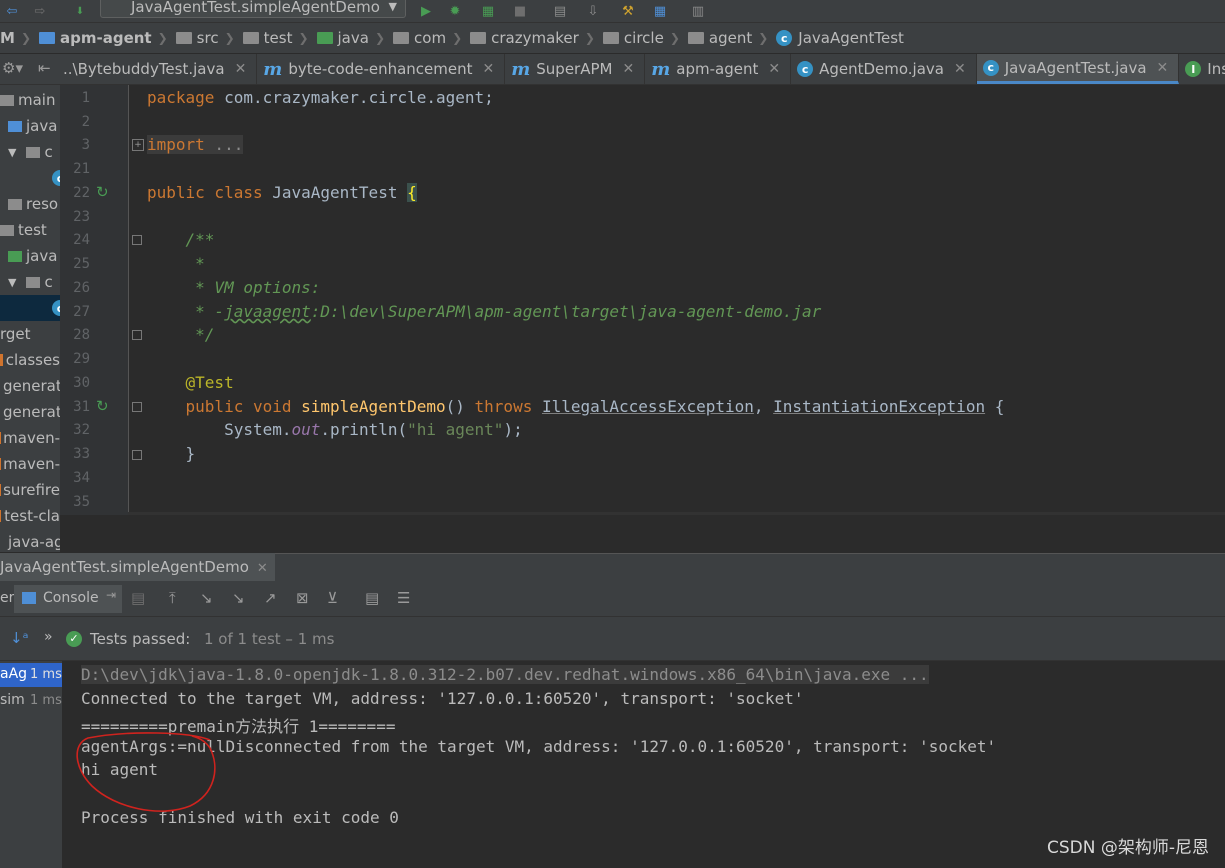 The height and width of the screenshot is (868, 1225). What do you see at coordinates (30, 516) in the screenshot?
I see `tree-item: test-cla` at bounding box center [30, 516].